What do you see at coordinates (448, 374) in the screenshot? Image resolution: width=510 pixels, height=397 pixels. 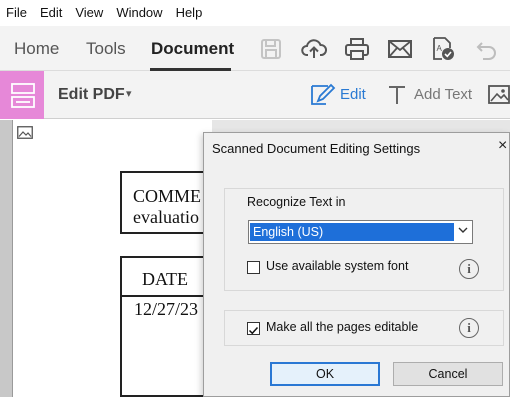 I see `cancel-button: Cancel` at bounding box center [448, 374].